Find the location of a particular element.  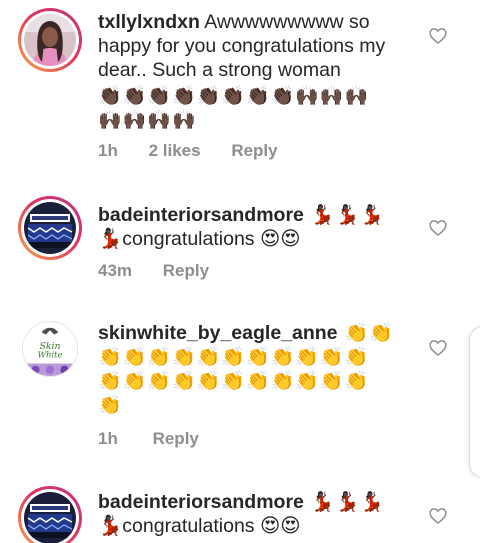

svg-text: White is located at coordinates (50, 354).